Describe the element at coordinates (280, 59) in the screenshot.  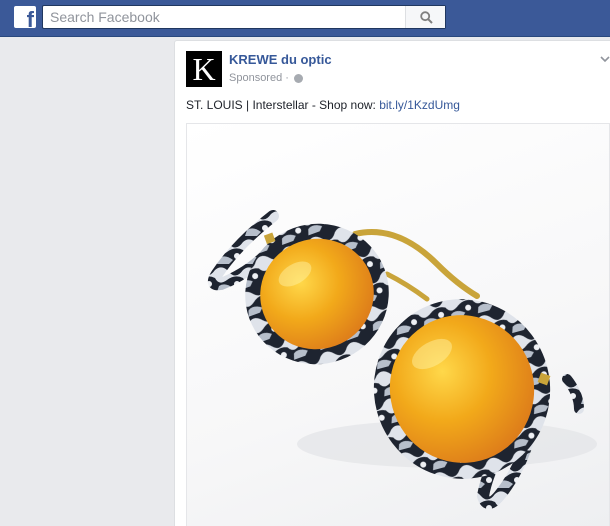
I see `page-name-link: KREWE du optic` at that location.